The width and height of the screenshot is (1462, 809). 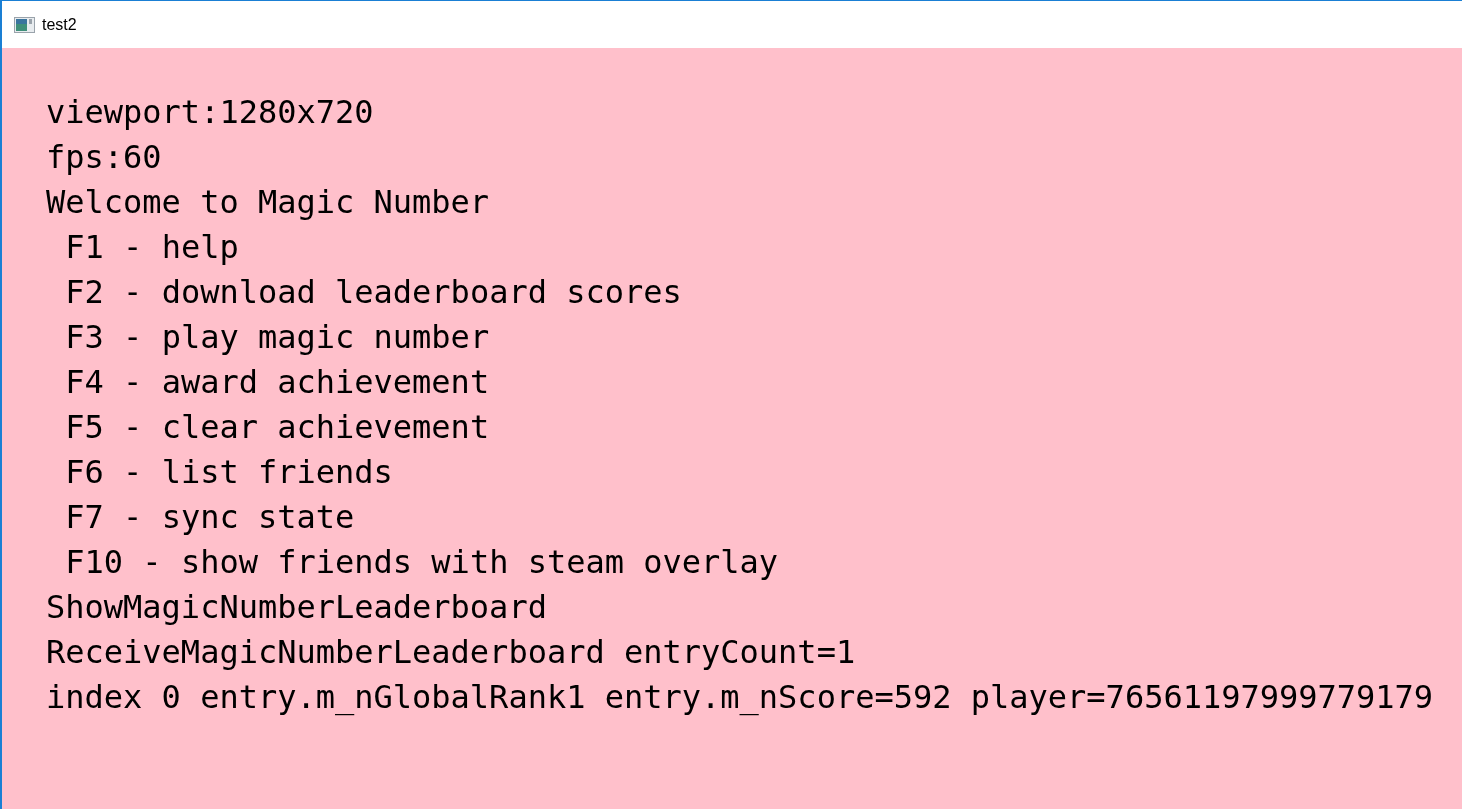 What do you see at coordinates (296, 607) in the screenshot?
I see `console-line: ShowMagicNumberLeaderboard` at bounding box center [296, 607].